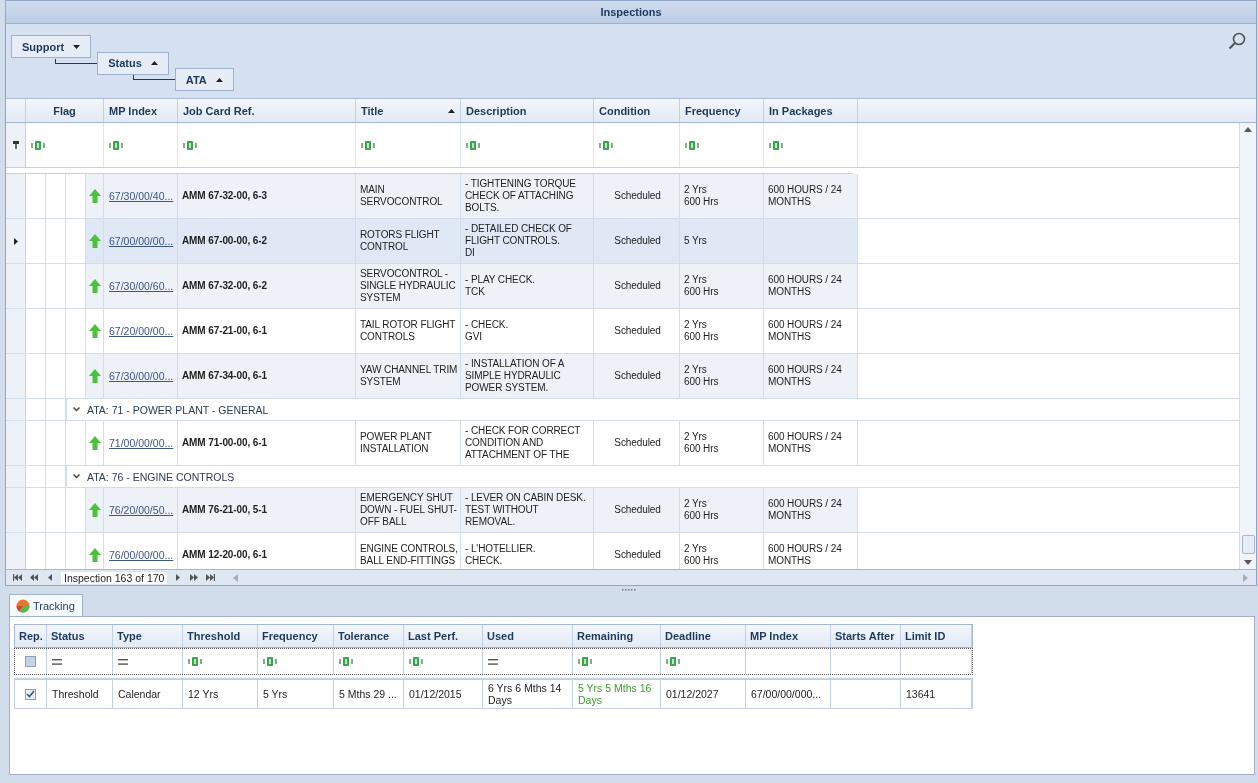 The width and height of the screenshot is (1258, 783). I want to click on tracking-tab: Tracking, so click(46, 605).